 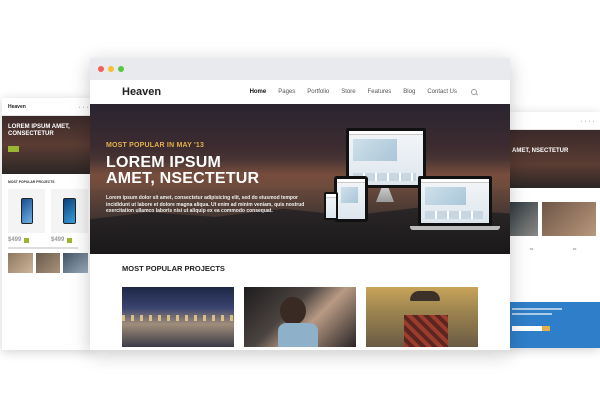 What do you see at coordinates (300, 69) in the screenshot?
I see `browser-chrome` at bounding box center [300, 69].